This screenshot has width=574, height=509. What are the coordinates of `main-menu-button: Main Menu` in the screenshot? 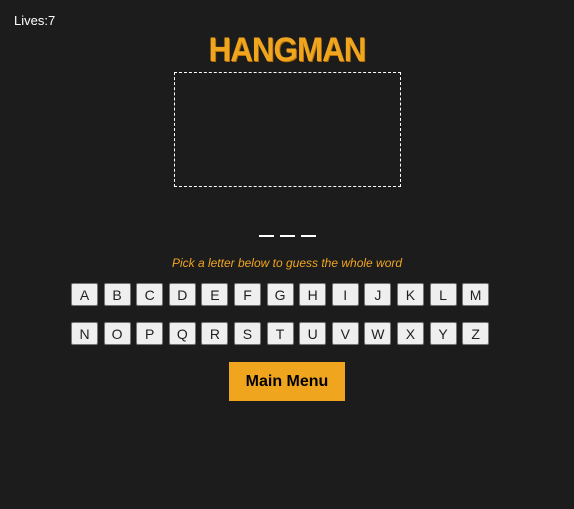 It's located at (287, 381).